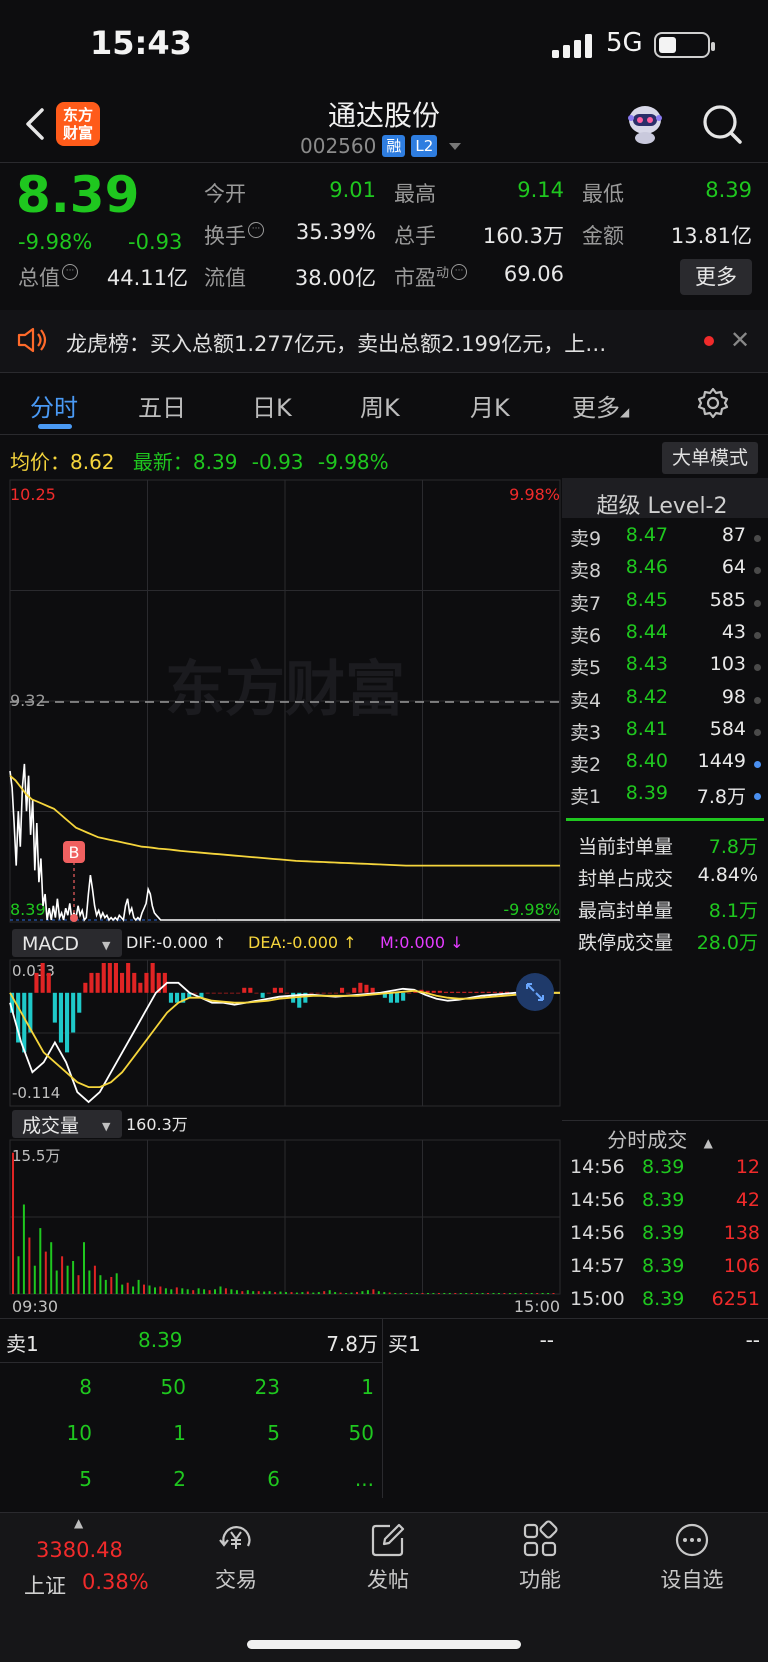  What do you see at coordinates (380, 405) in the screenshot?
I see `tab-weekly-k: 周K` at bounding box center [380, 405].